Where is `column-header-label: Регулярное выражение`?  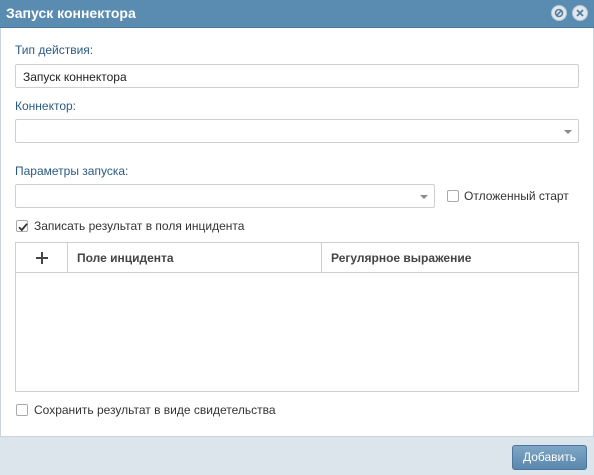 column-header-label: Регулярное выражение is located at coordinates (401, 258).